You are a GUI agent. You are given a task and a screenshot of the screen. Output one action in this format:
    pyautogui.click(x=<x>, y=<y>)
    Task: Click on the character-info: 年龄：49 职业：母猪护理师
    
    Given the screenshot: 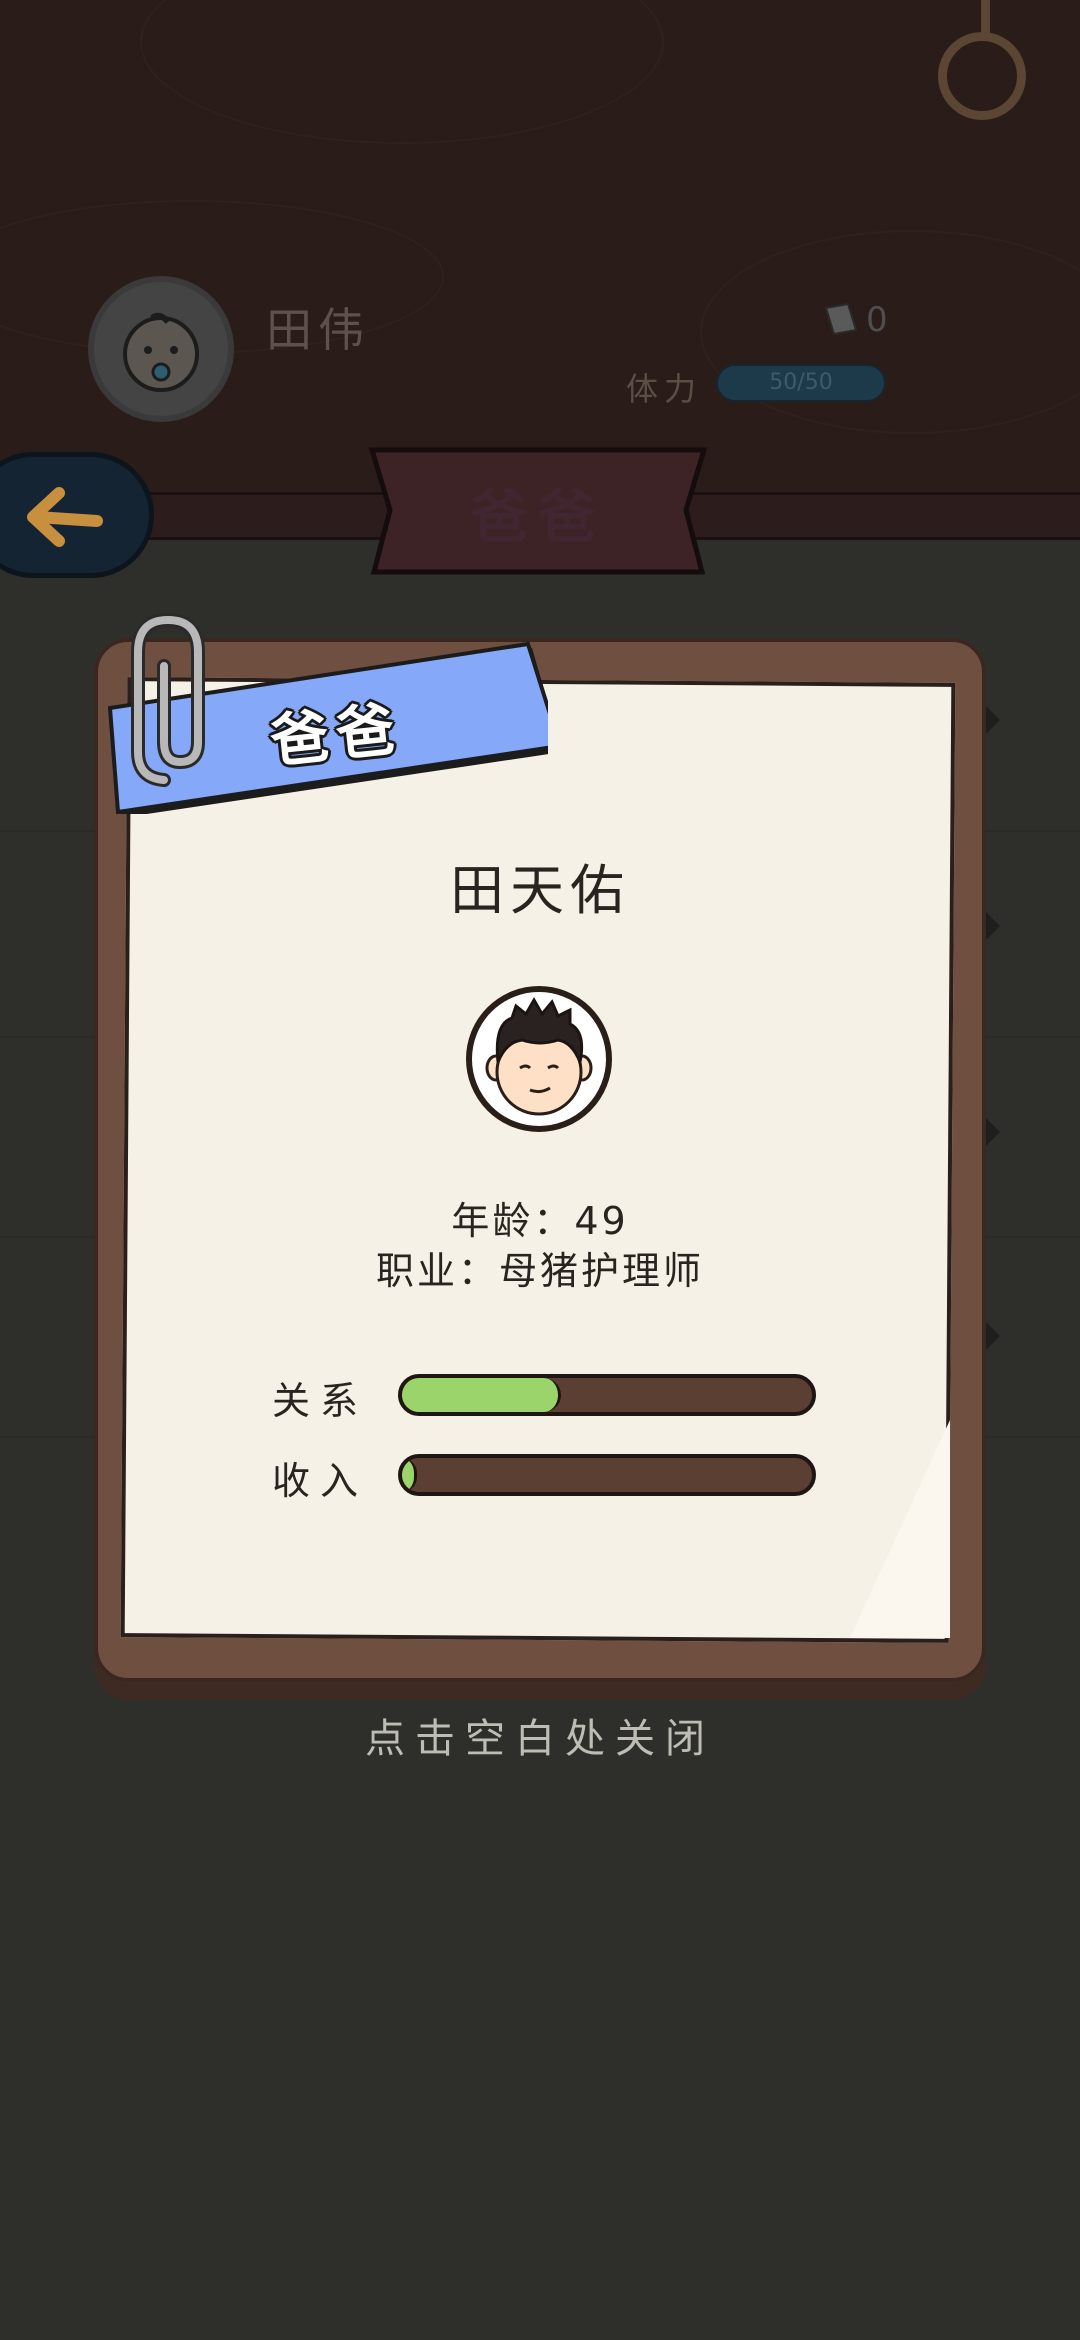 What is the action you would take?
    pyautogui.click(x=540, y=1246)
    